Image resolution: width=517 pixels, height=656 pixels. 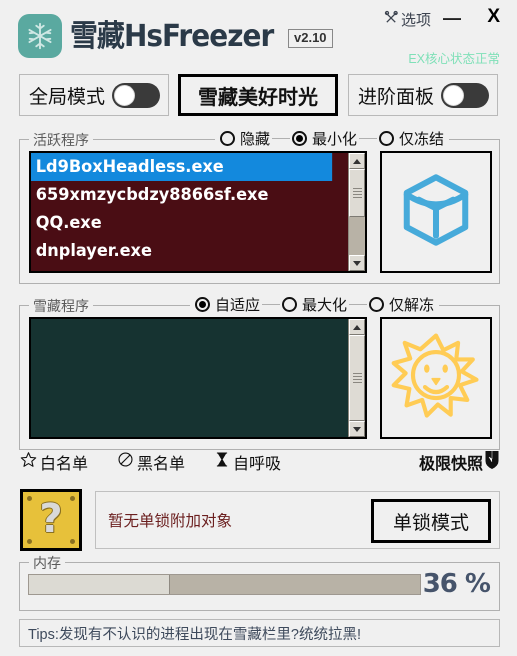 I want to click on snapshot-label: 极限快照, so click(x=450, y=463).